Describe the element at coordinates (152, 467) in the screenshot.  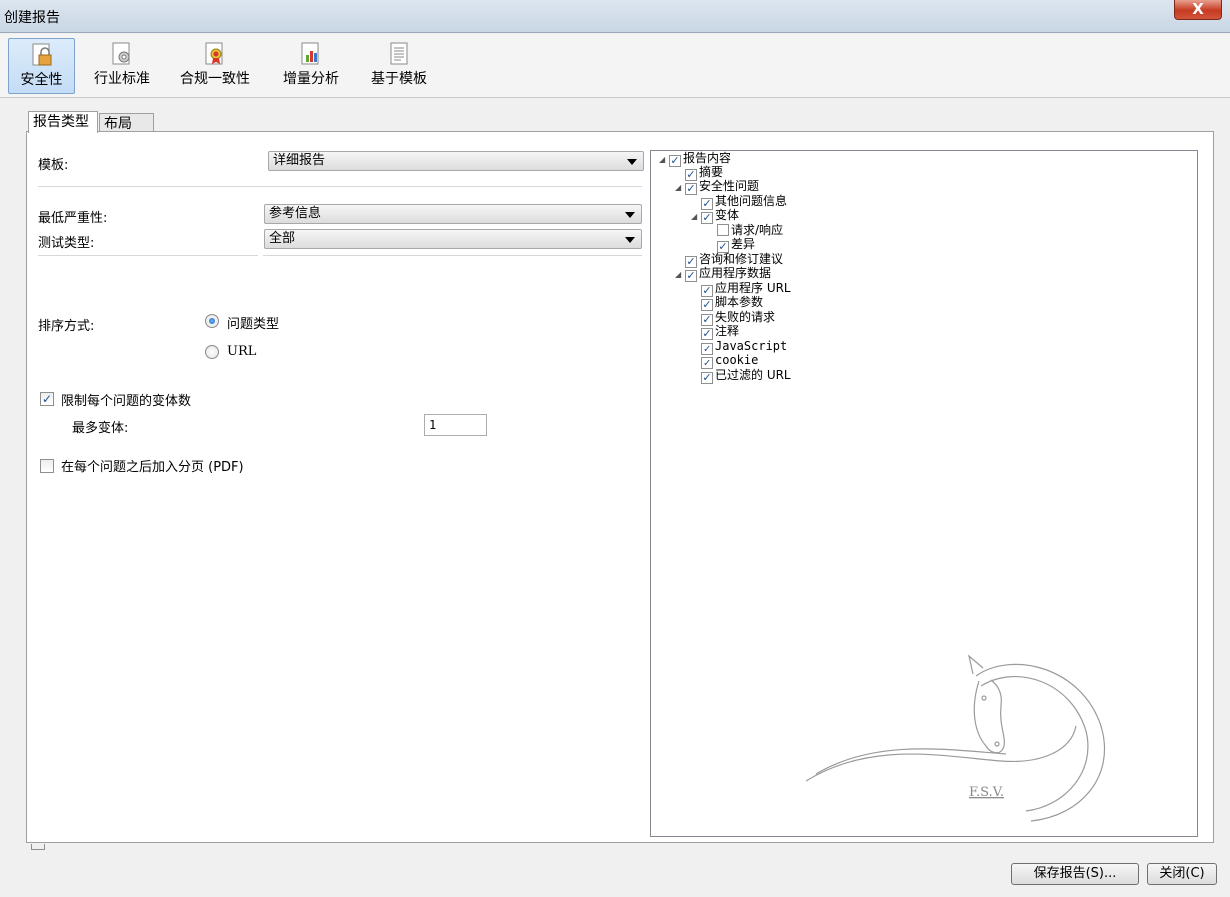
I see `page-break-label: 在每个问题之后加入分页 (PDF)` at that location.